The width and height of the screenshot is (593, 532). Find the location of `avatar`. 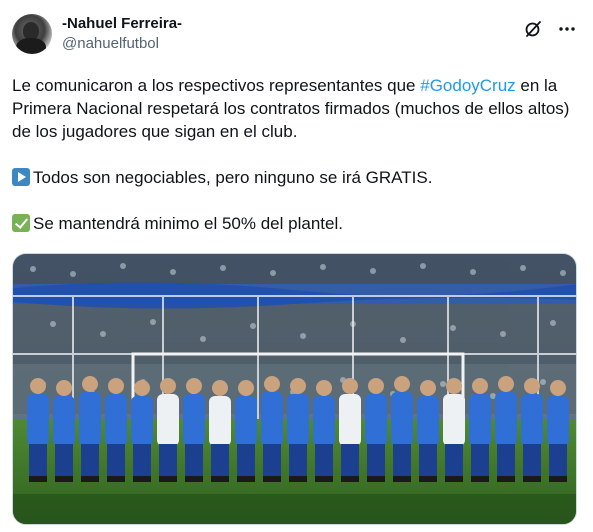

avatar is located at coordinates (32, 34).